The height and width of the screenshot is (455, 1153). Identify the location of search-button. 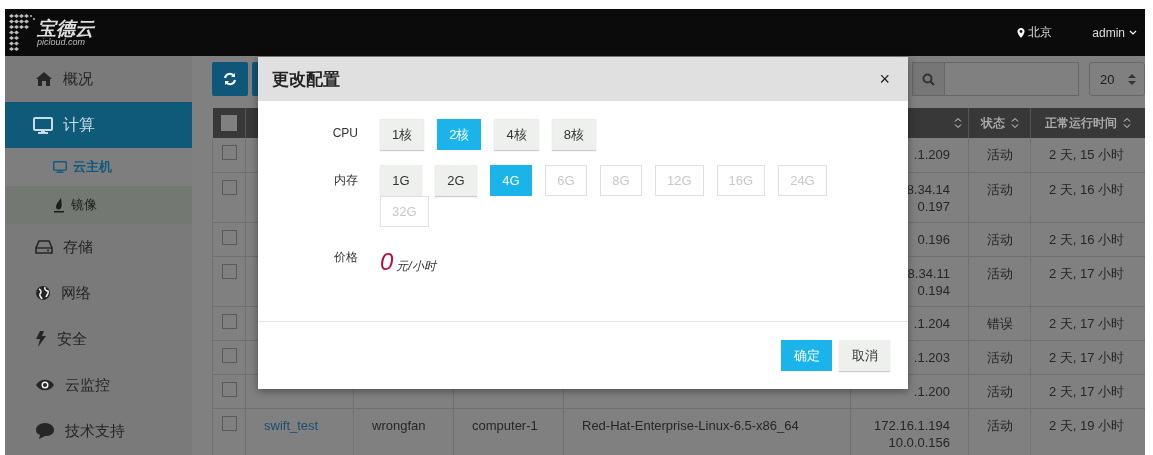
(928, 79).